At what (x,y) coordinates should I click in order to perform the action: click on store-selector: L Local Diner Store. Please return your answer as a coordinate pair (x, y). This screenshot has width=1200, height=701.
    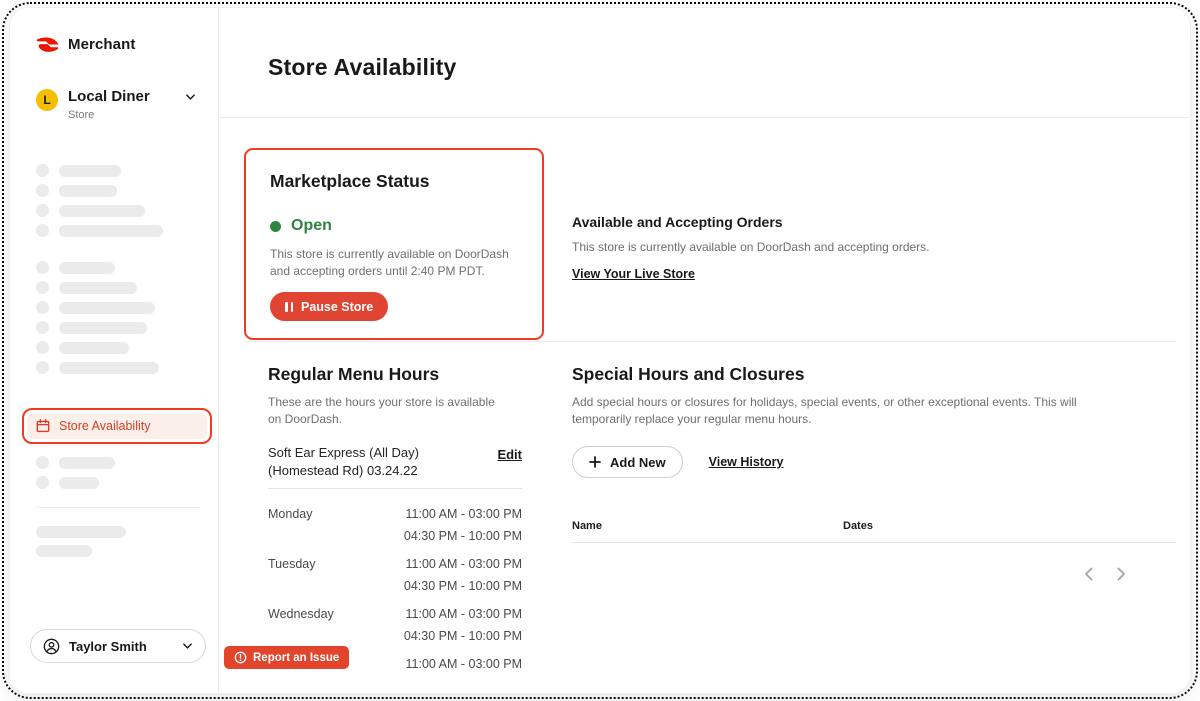
    Looking at the image, I should click on (116, 104).